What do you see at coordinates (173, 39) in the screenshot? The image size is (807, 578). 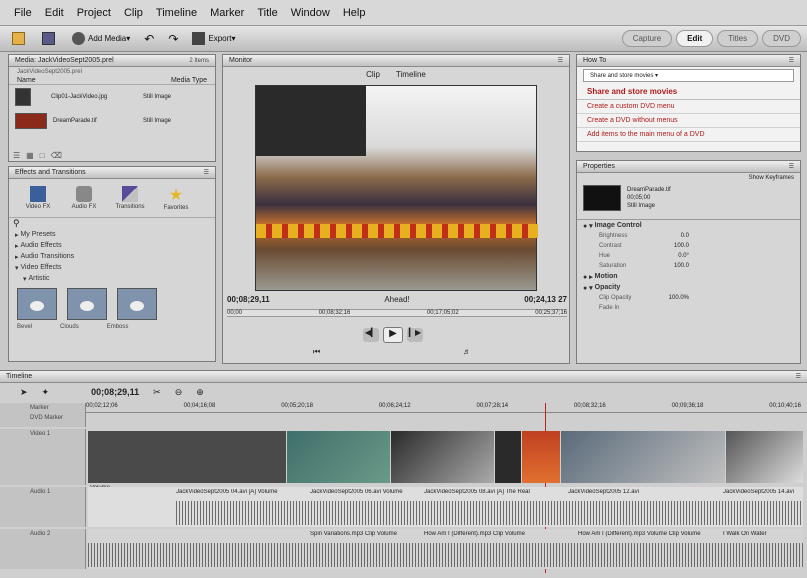 I see `redo-button: ↷` at bounding box center [173, 39].